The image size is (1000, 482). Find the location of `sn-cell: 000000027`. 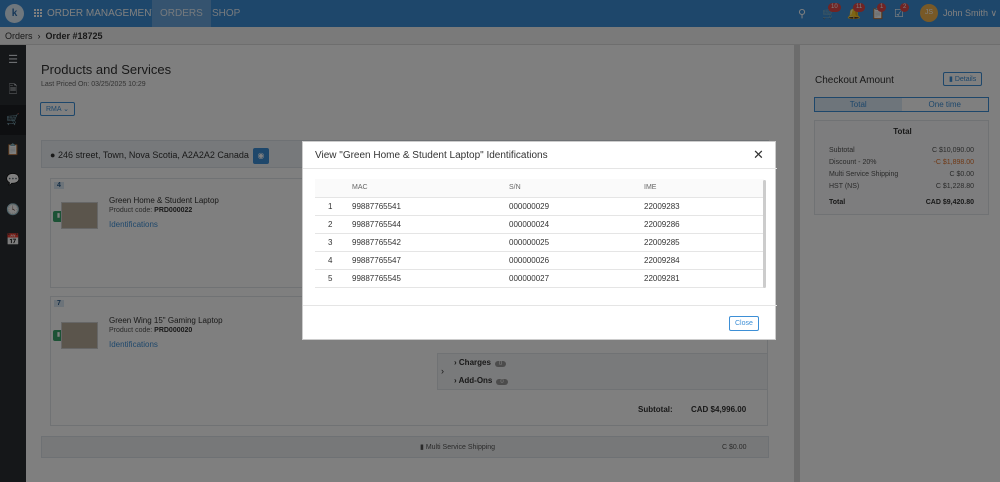

sn-cell: 000000027 is located at coordinates (576, 278).